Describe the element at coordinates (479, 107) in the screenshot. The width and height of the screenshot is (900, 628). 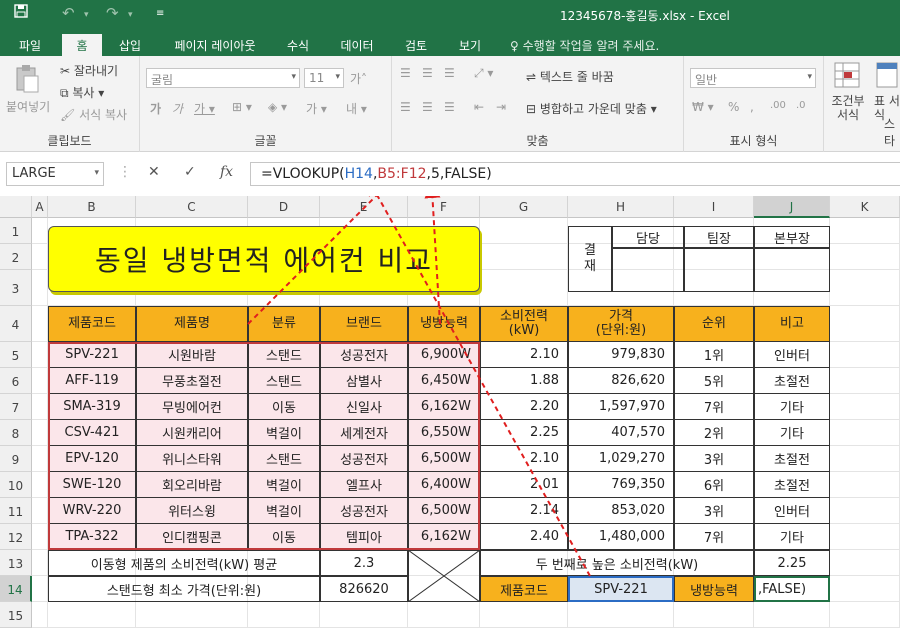
I see `decrease-indent-icon: ⇤` at that location.